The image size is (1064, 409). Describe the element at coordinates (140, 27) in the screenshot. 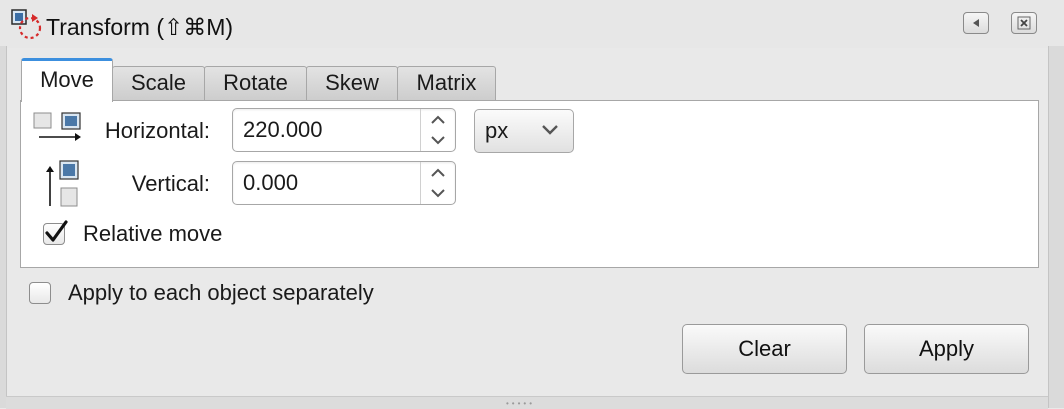

I see `window-title: Transform (⇧⌘M)` at that location.